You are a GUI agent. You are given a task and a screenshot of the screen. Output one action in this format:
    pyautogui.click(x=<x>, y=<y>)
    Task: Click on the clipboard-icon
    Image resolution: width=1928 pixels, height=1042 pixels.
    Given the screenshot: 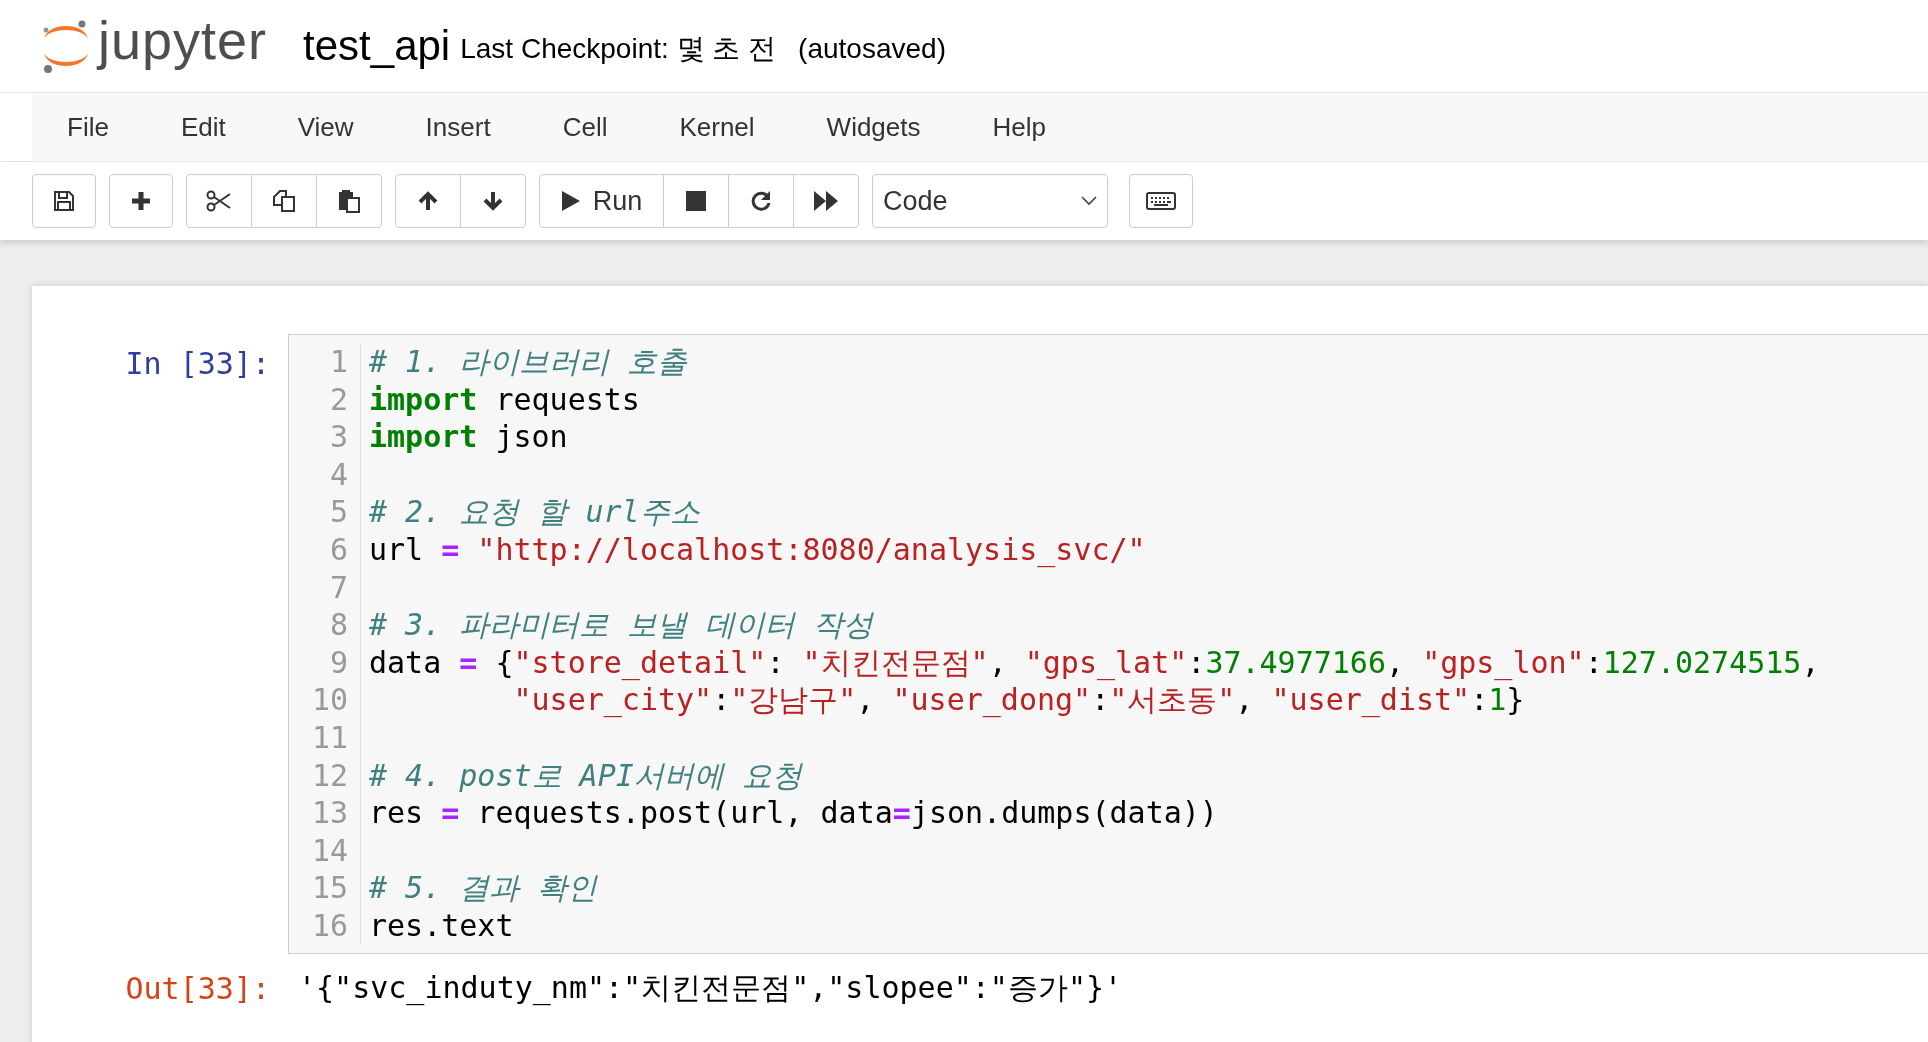 What is the action you would take?
    pyautogui.click(x=349, y=201)
    